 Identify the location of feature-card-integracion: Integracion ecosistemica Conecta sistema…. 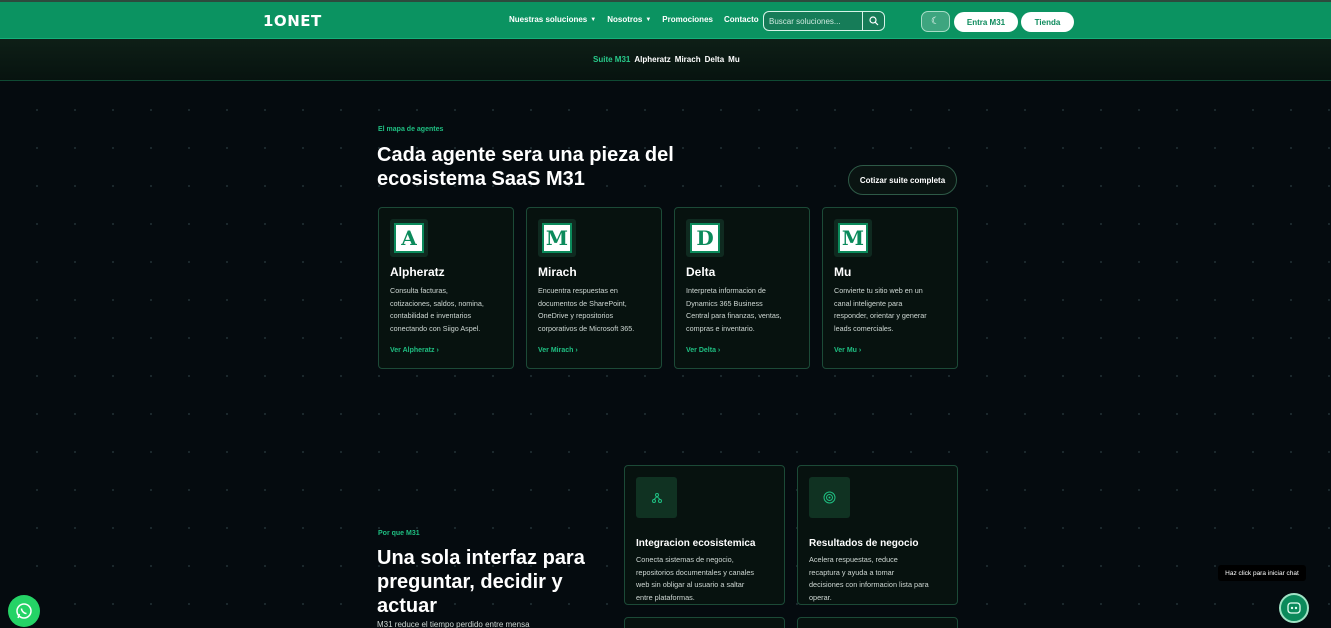
(704, 535).